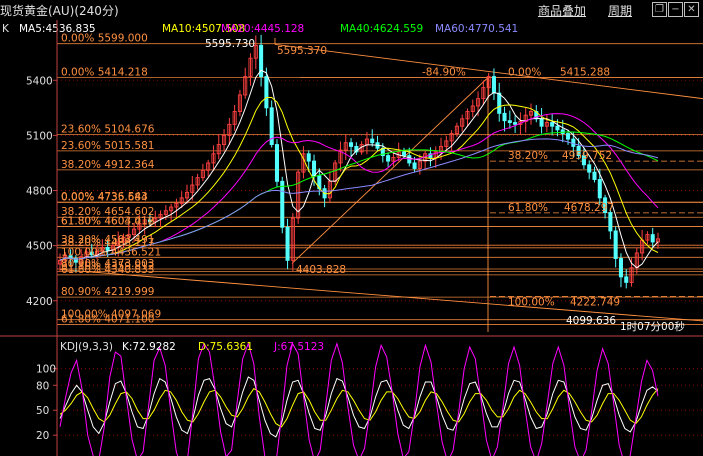 This screenshot has width=703, height=456. Describe the element at coordinates (585, 72) in the screenshot. I see `fib-right-label: 5415.288` at that location.